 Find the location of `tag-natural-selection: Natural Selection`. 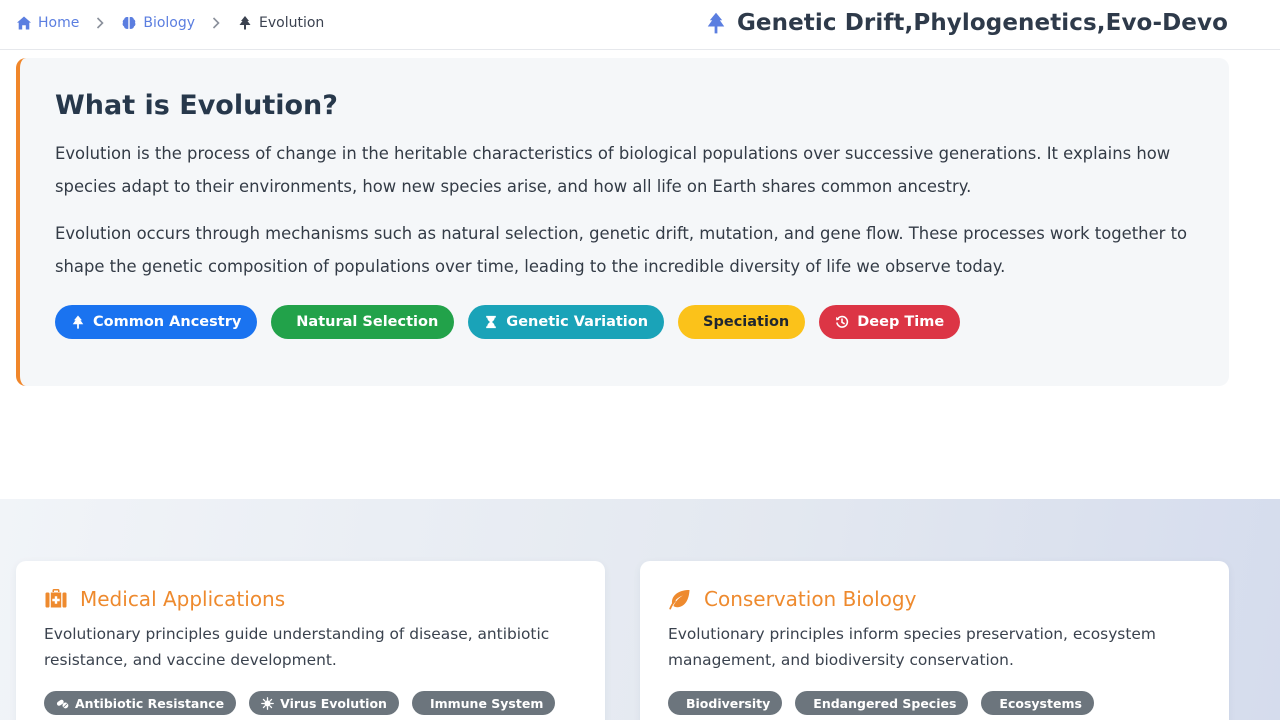

tag-natural-selection: Natural Selection is located at coordinates (363, 322).